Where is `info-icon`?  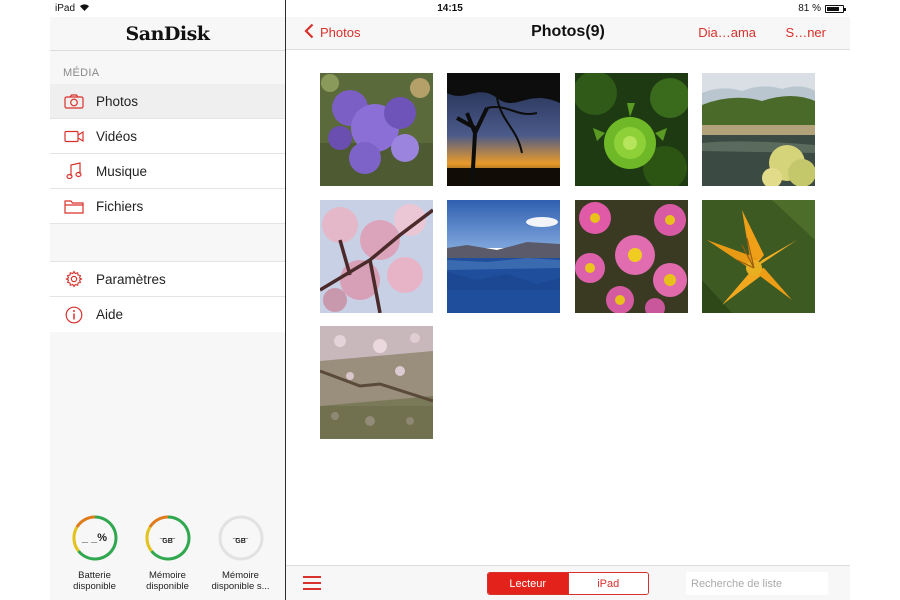 info-icon is located at coordinates (73, 315).